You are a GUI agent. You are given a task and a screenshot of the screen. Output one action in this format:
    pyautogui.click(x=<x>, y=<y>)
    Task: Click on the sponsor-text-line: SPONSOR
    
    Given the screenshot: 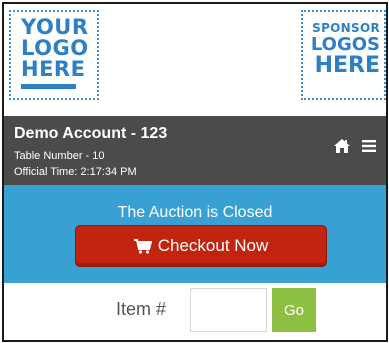 What is the action you would take?
    pyautogui.click(x=346, y=28)
    